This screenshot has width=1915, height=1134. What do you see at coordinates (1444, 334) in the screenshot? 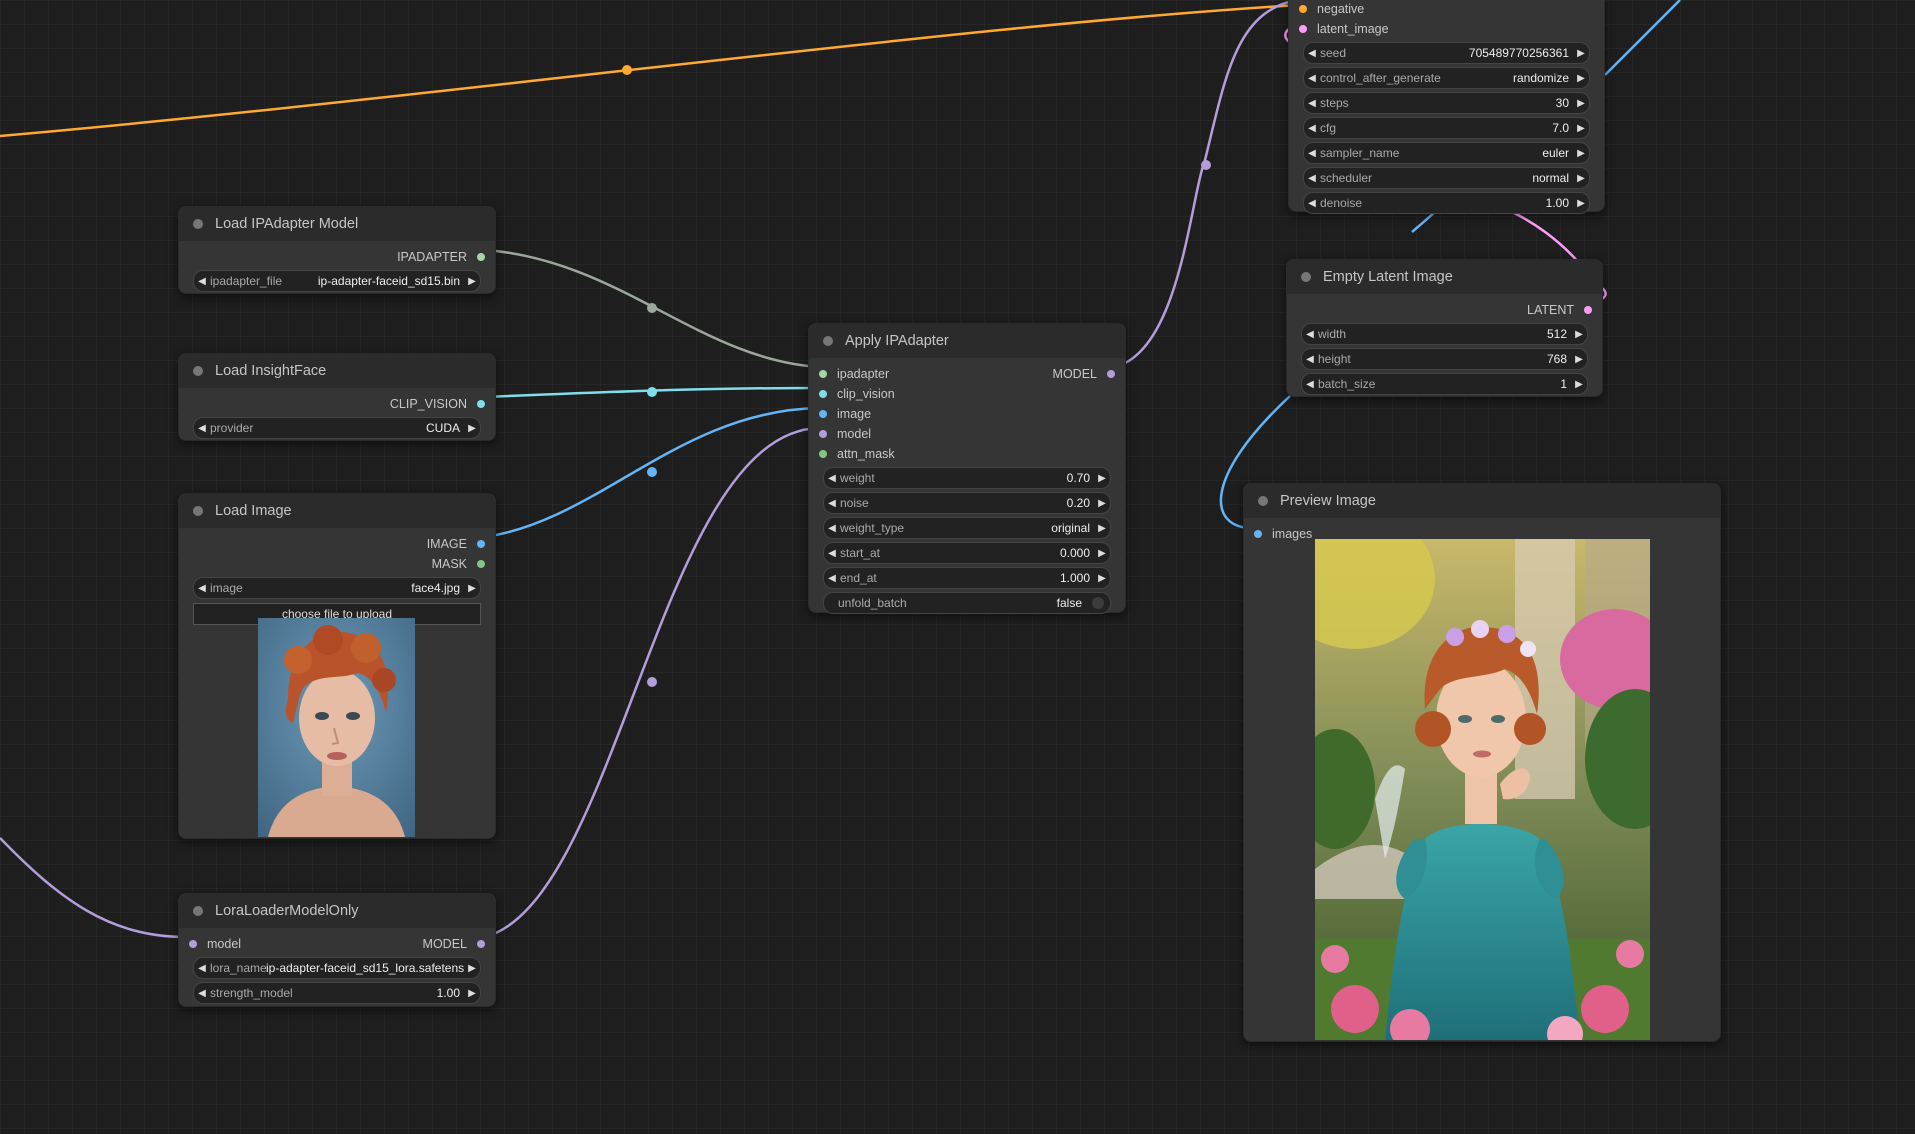
I see `widget-width: ◀ width 512 ▶` at bounding box center [1444, 334].